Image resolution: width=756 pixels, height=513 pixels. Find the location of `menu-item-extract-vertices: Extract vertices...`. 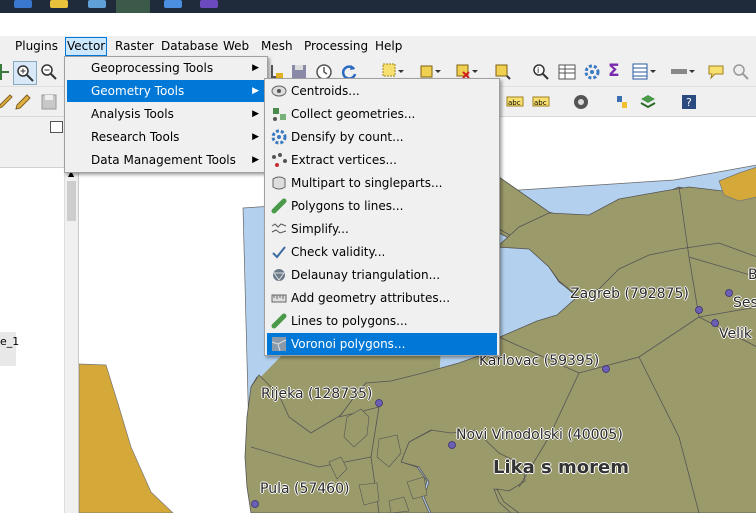

menu-item-extract-vertices: Extract vertices... is located at coordinates (382, 160).